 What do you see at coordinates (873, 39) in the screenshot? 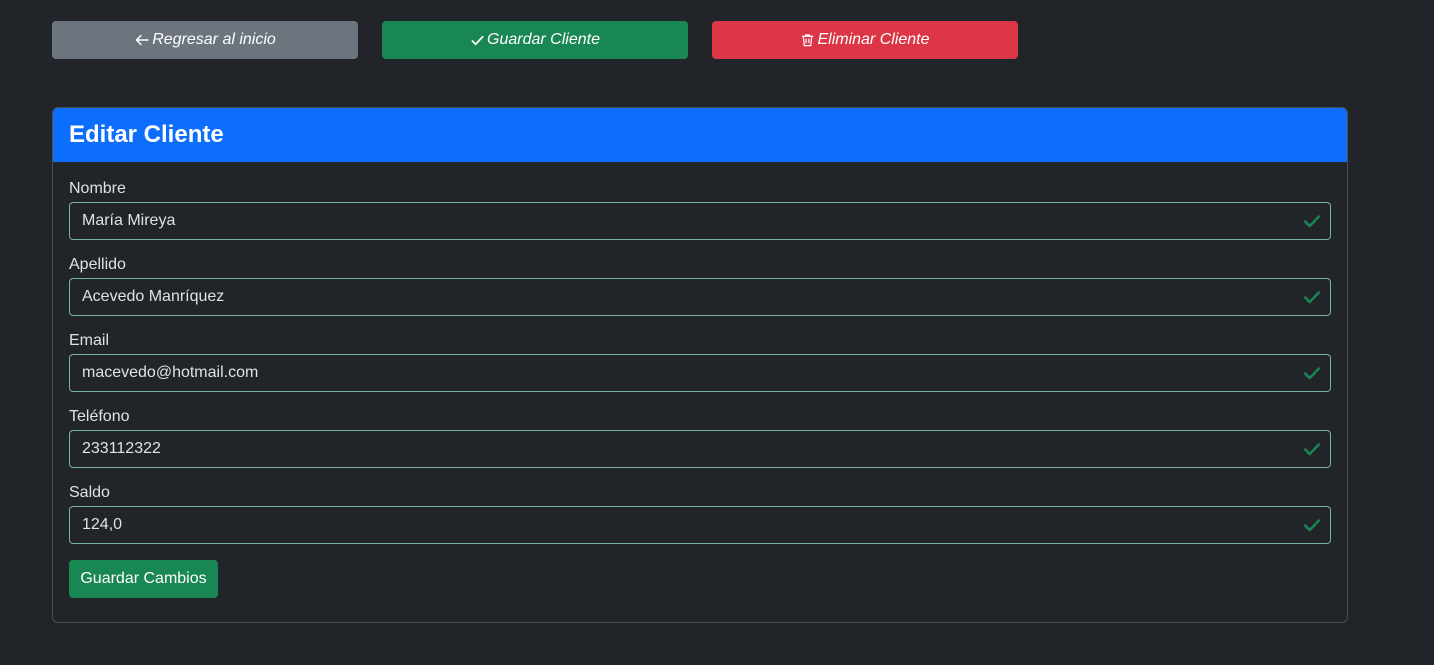
I see `delete-client-label: Eliminar Cliente` at bounding box center [873, 39].